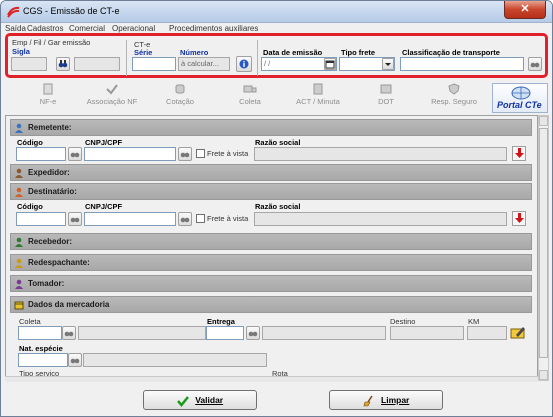  What do you see at coordinates (133, 28) in the screenshot?
I see `menu-operacional: Operacional` at bounding box center [133, 28].